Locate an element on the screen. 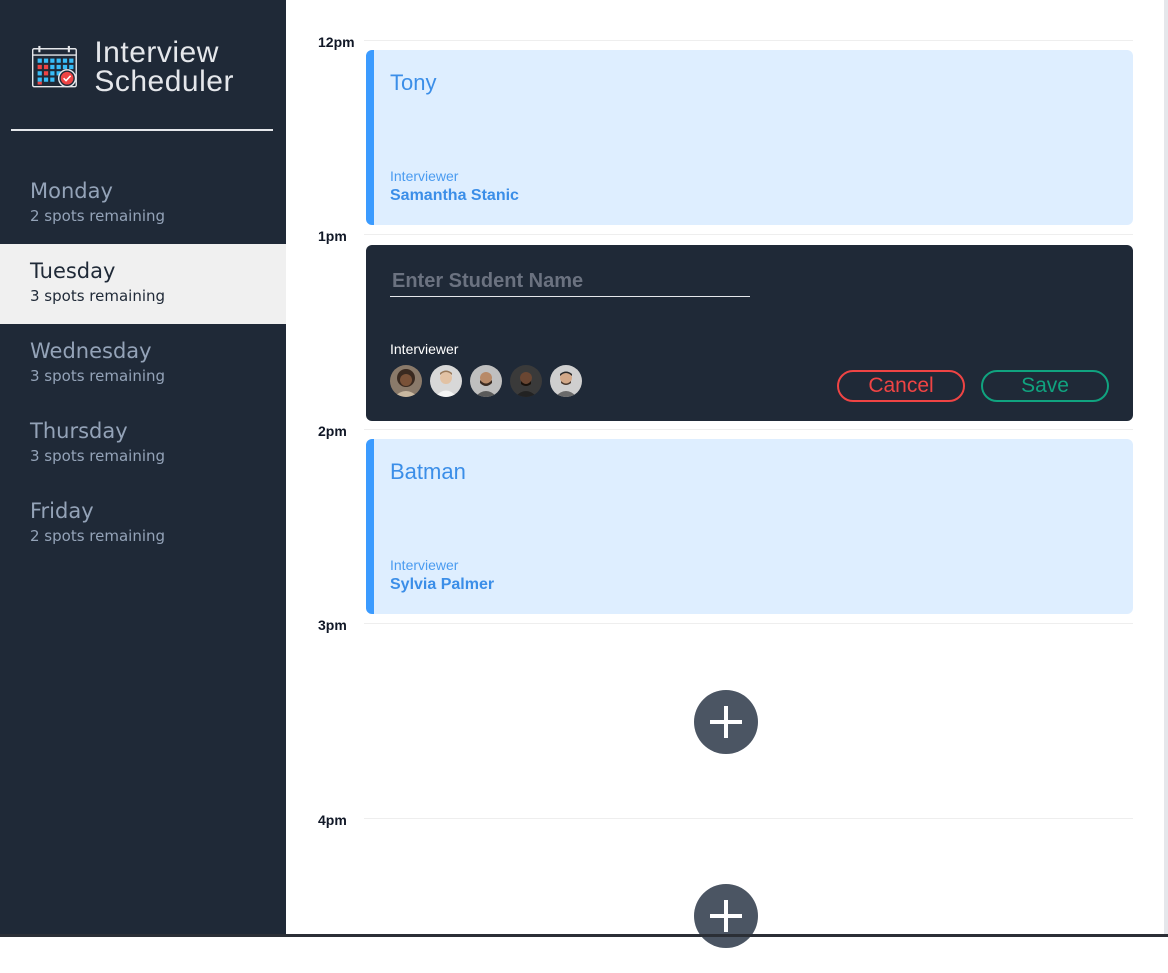 The height and width of the screenshot is (973, 1168). sidebar-divider is located at coordinates (142, 130).